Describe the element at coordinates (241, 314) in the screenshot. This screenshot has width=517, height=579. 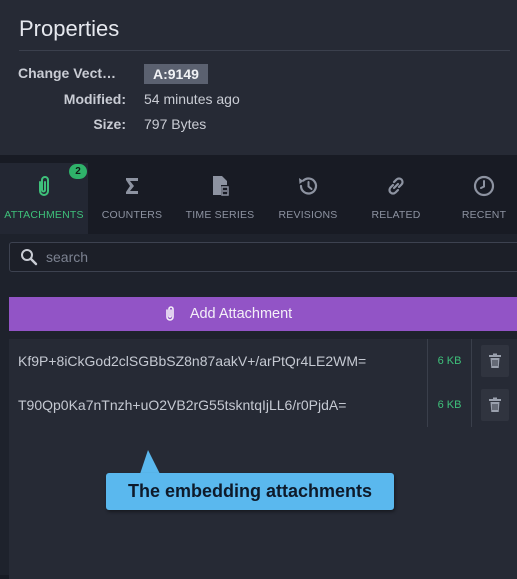
I see `add-attachment-label: Add Attachment` at that location.